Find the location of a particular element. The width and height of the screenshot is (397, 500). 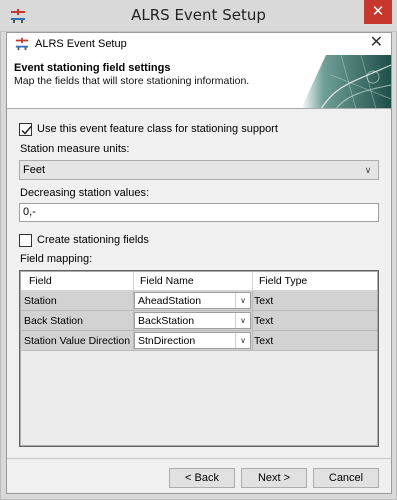

field-name-select: StnDirection ∨ is located at coordinates (192, 340).